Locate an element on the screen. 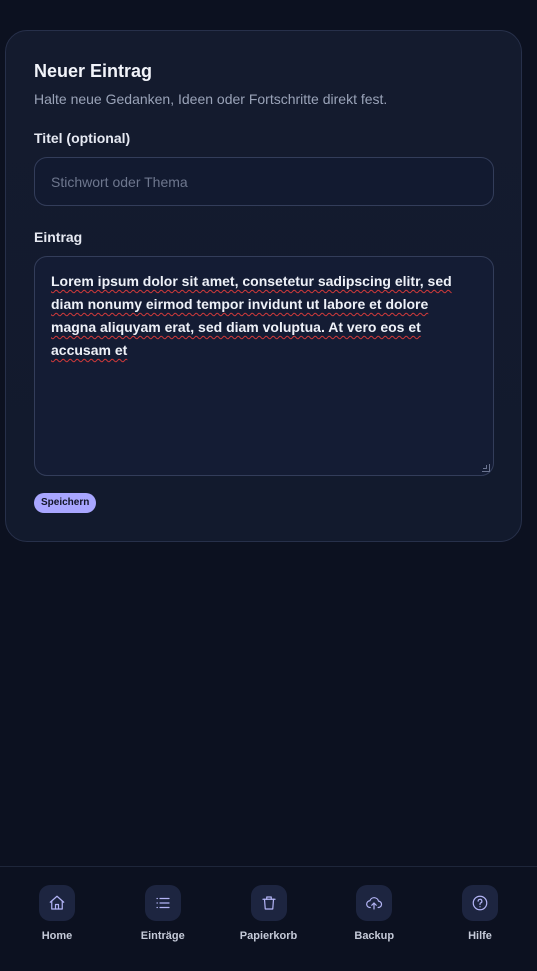 The image size is (537, 971). nav-label-trash: Papierkorb is located at coordinates (268, 936).